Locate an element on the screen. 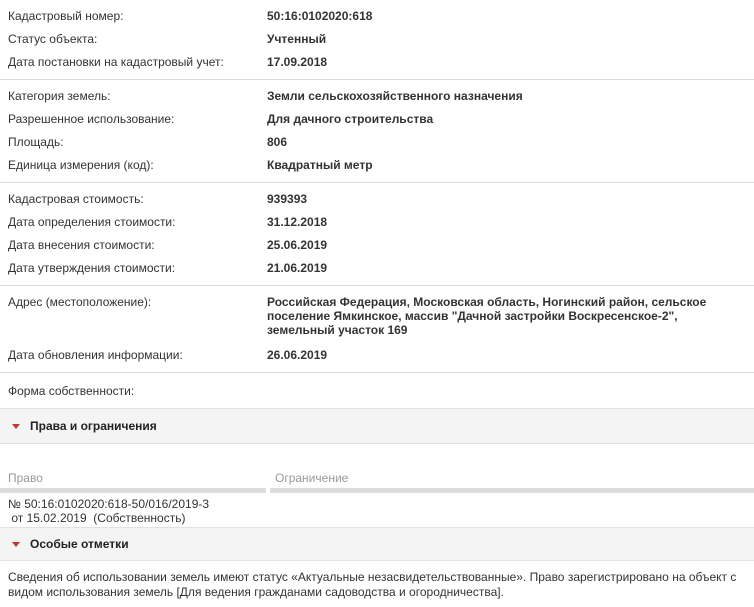 This screenshot has height=607, width=754. cost-approval-date-label: Дата утверждения стоимости: is located at coordinates (92, 268).